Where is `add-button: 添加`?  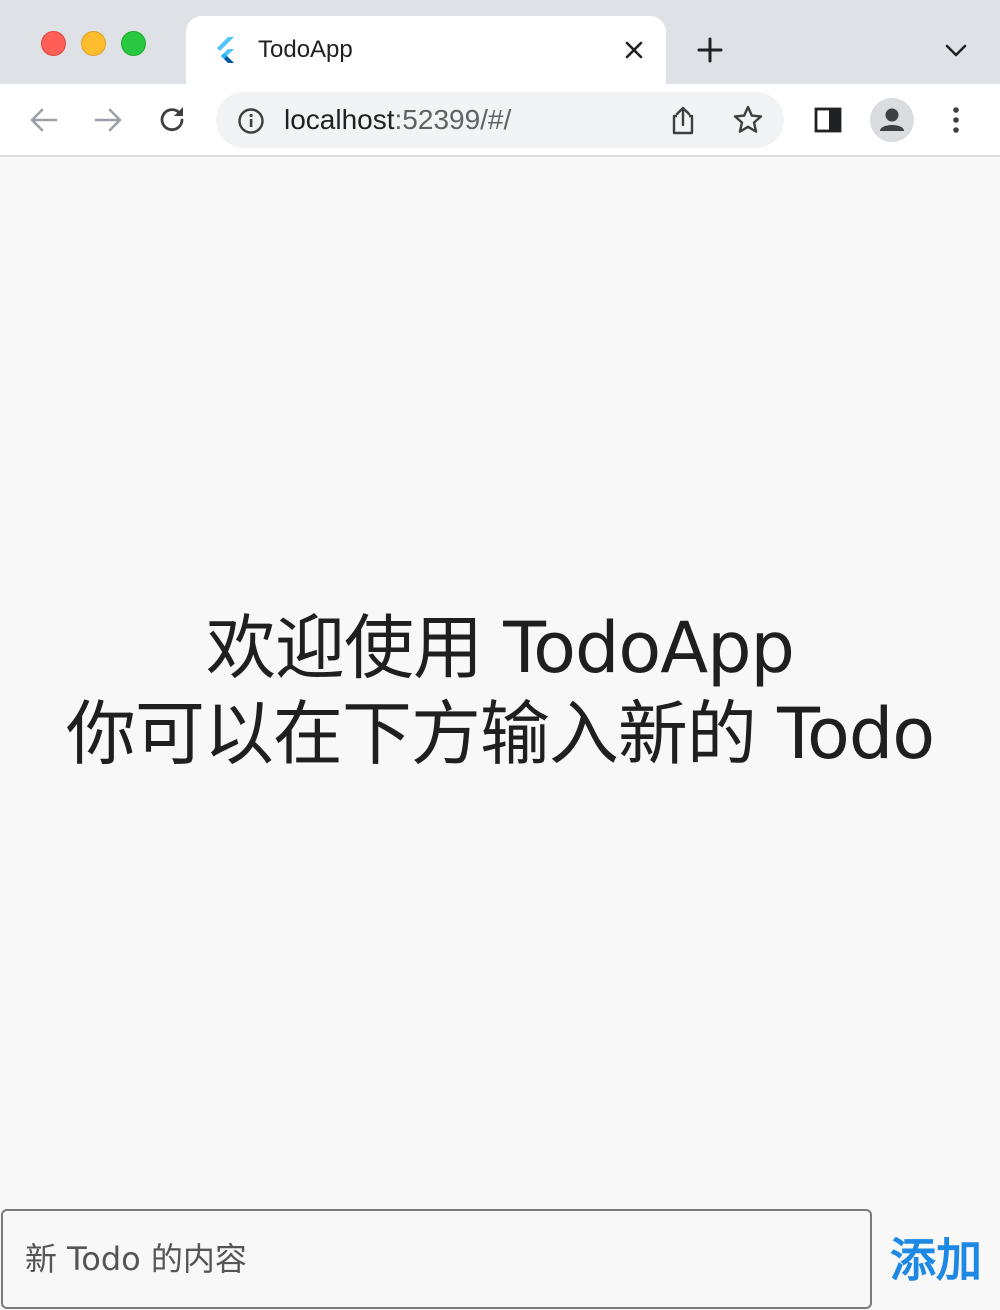
add-button: 添加 is located at coordinates (936, 1260).